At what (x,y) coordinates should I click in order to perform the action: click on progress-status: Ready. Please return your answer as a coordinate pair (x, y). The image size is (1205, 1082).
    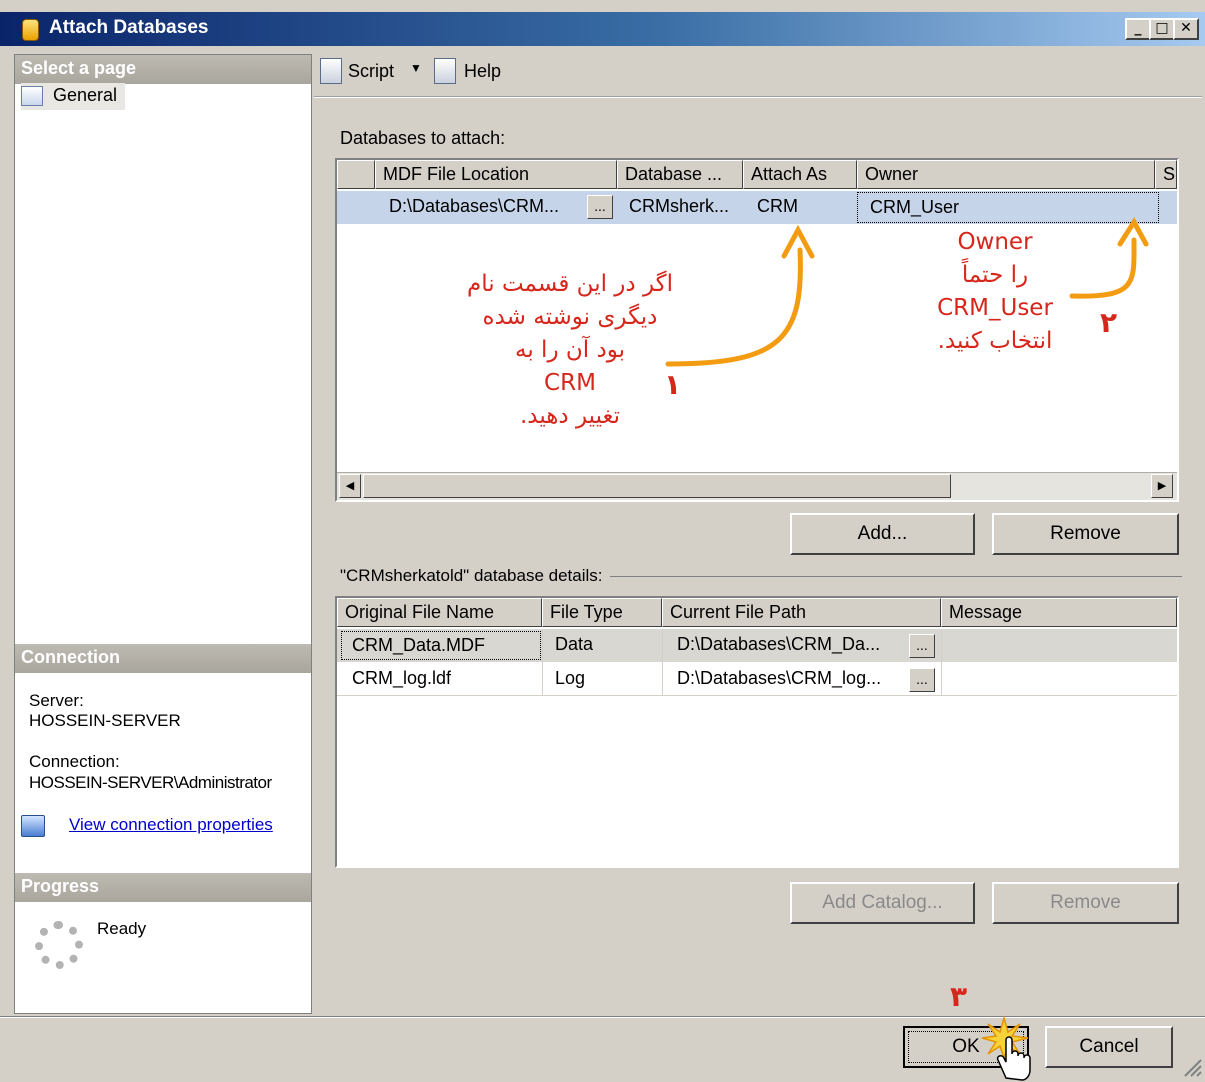
    Looking at the image, I should click on (122, 928).